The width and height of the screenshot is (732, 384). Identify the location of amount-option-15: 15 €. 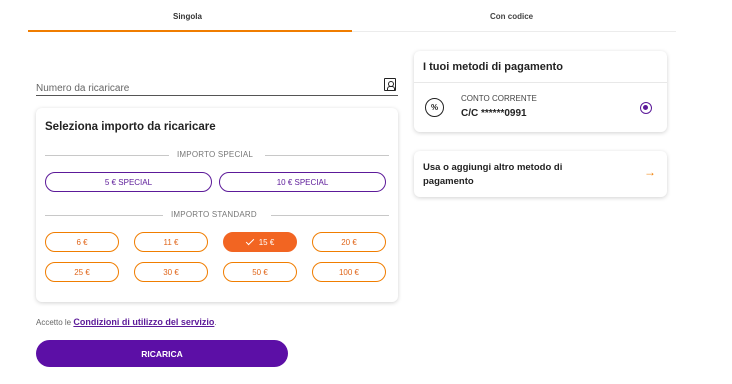
(260, 242).